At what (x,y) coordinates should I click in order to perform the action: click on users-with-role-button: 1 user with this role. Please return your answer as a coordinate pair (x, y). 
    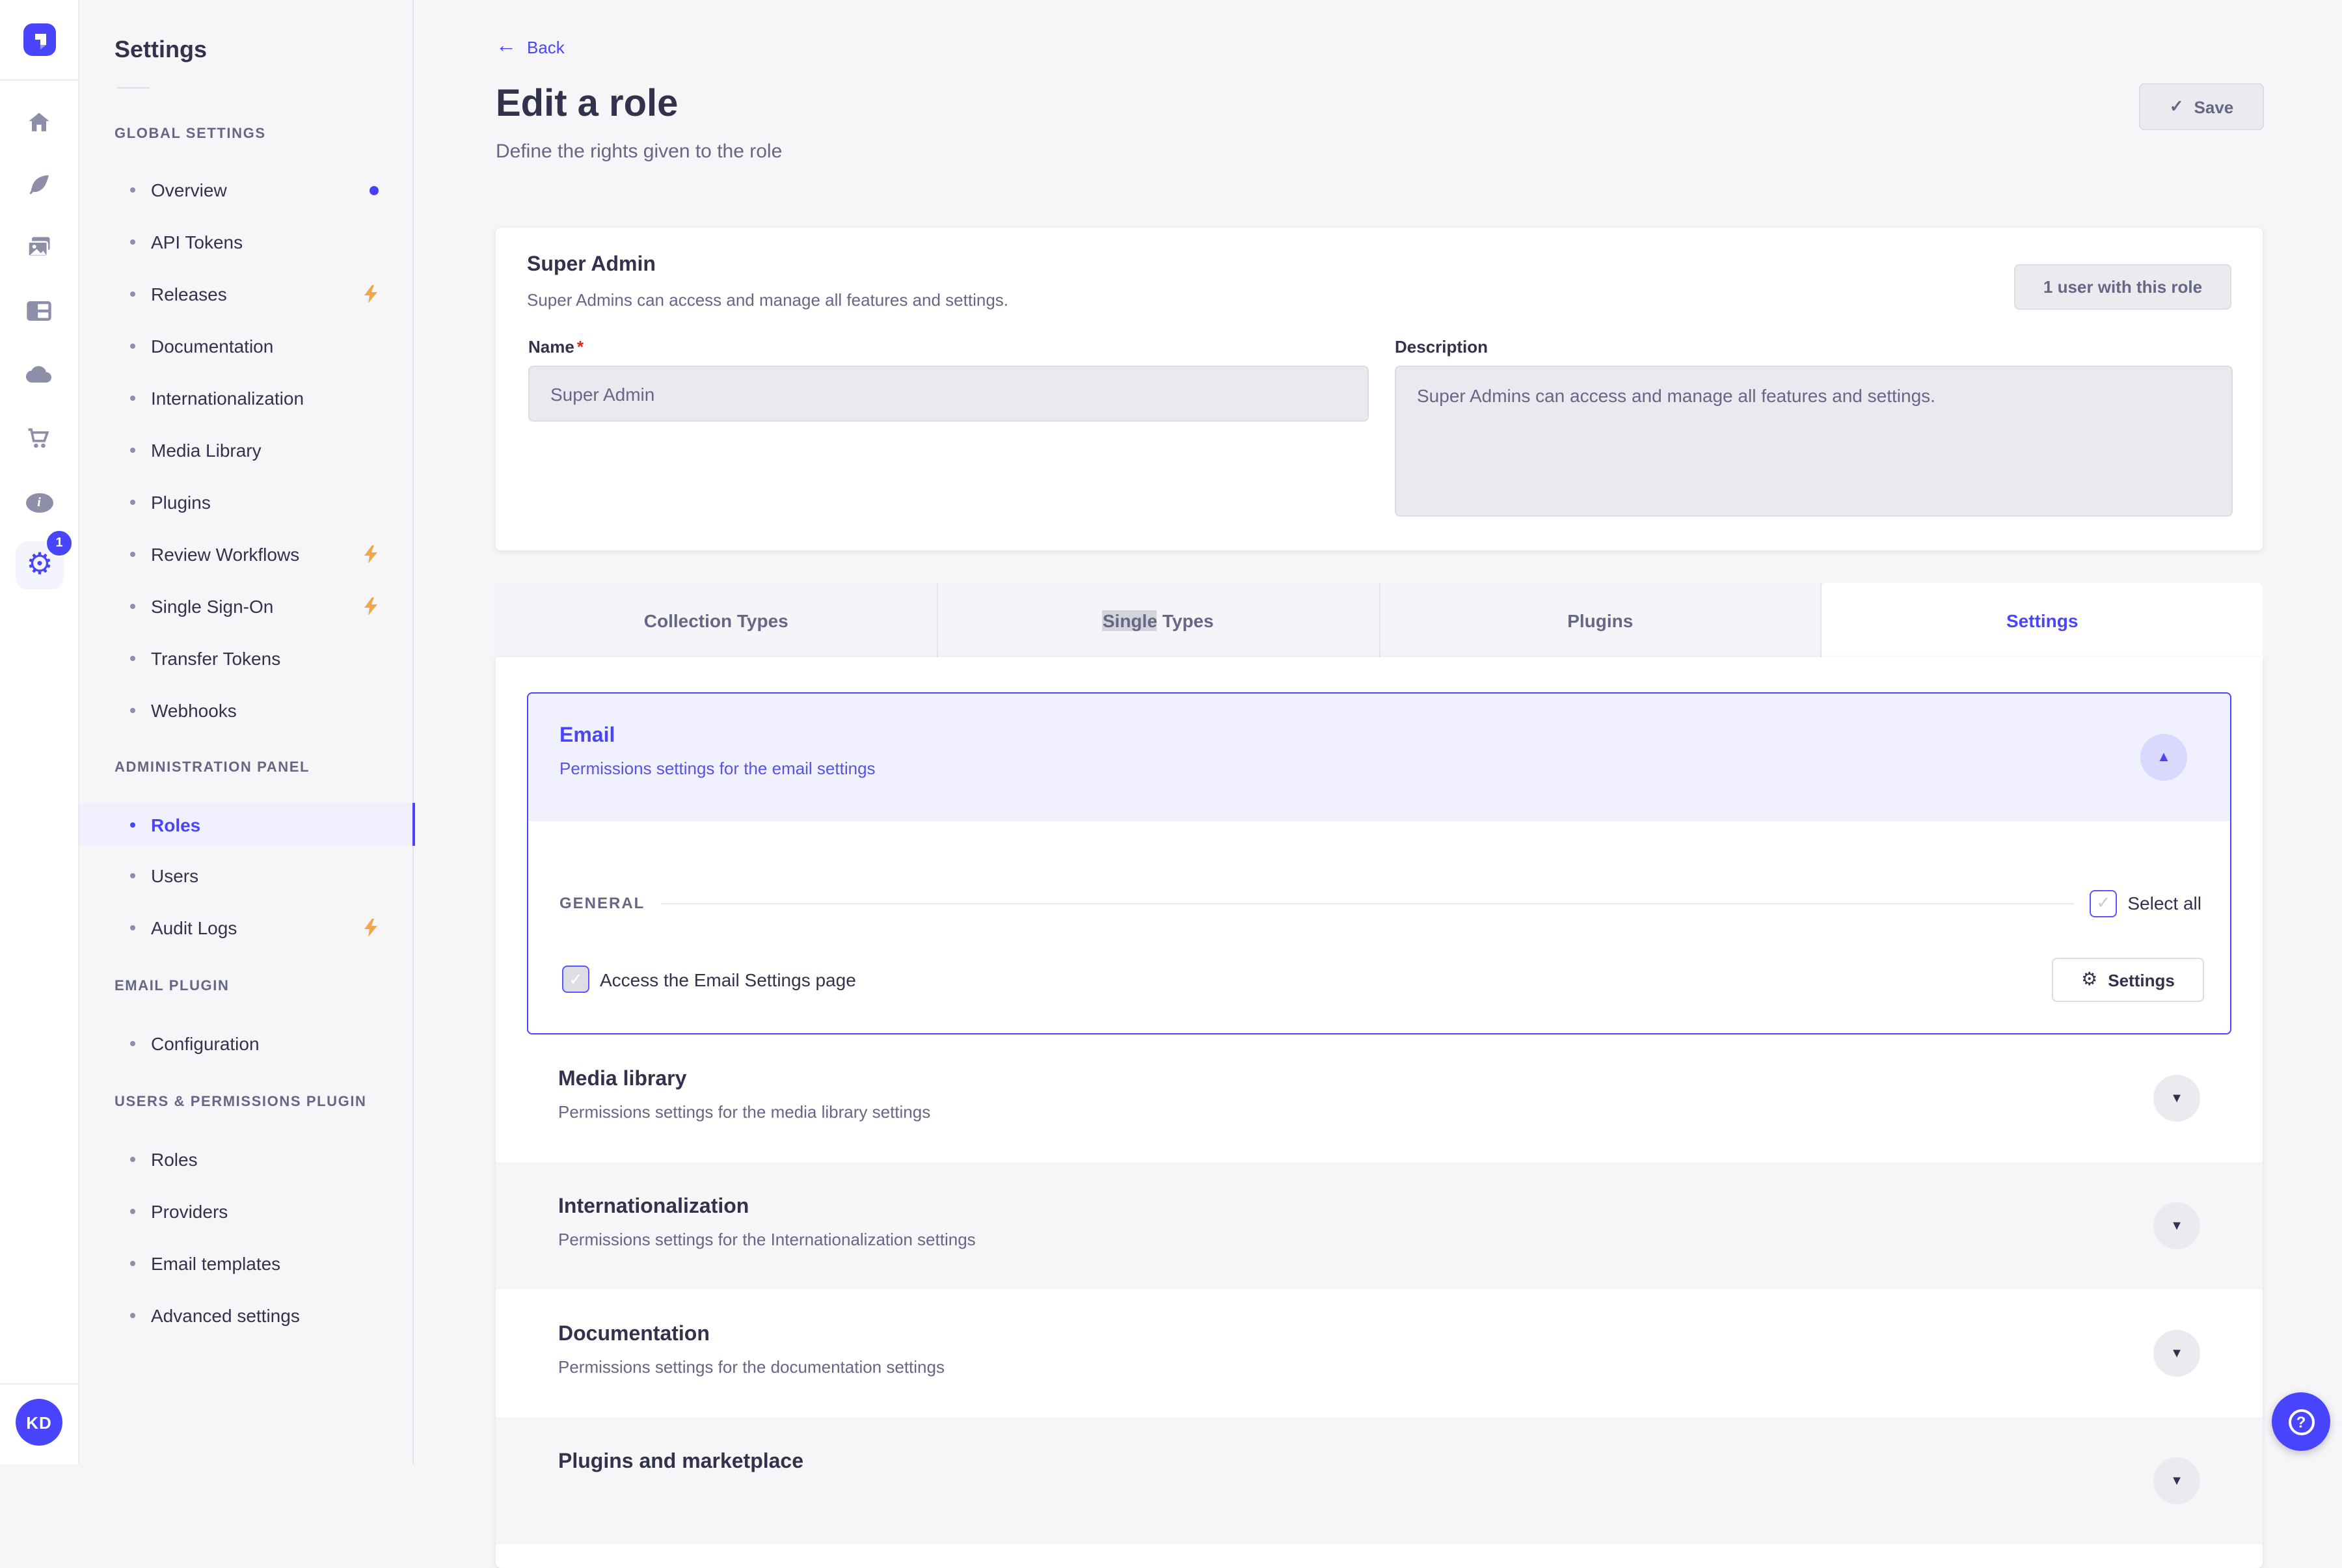
    Looking at the image, I should click on (2122, 287).